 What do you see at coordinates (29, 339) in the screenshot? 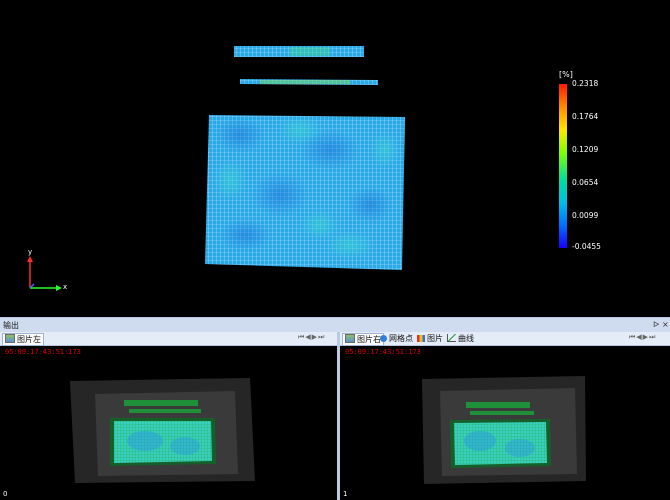
I see `tab-left-image-label: 图片左` at bounding box center [29, 339].